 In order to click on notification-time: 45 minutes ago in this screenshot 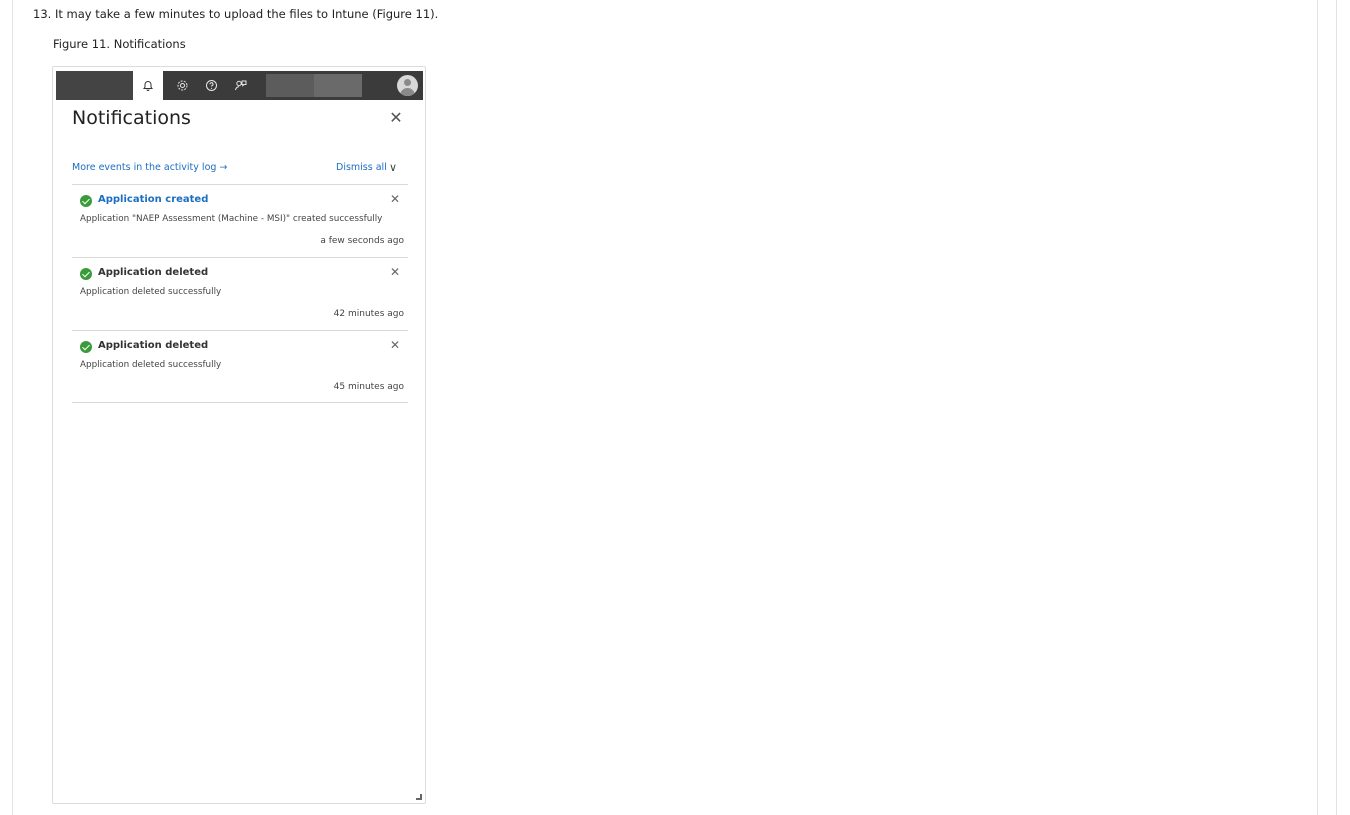, I will do `click(368, 387)`.